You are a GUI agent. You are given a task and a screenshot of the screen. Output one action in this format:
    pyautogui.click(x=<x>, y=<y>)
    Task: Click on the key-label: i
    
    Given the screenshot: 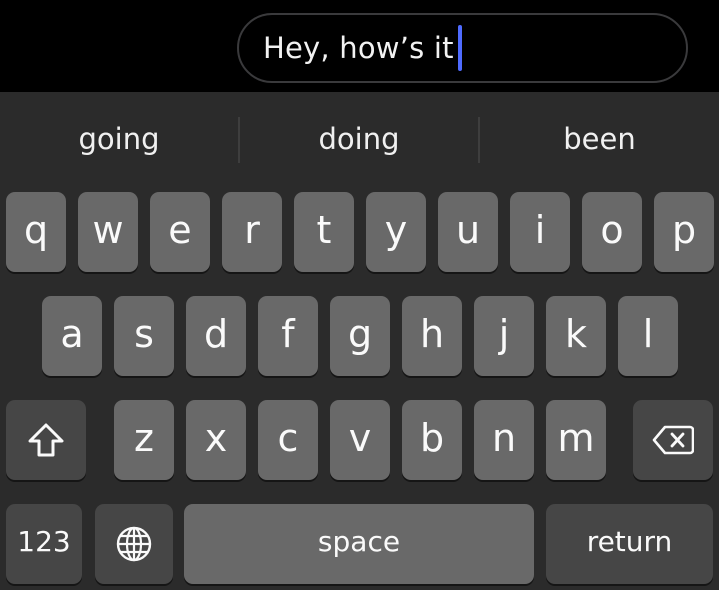 What is the action you would take?
    pyautogui.click(x=540, y=230)
    